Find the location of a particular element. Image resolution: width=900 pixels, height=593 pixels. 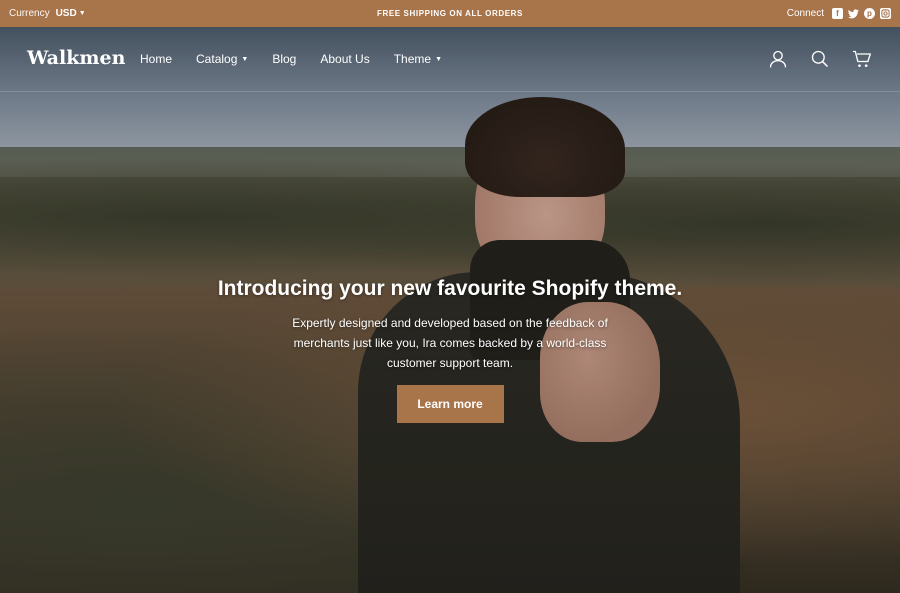

nav-item-blog: Blog is located at coordinates (284, 59).